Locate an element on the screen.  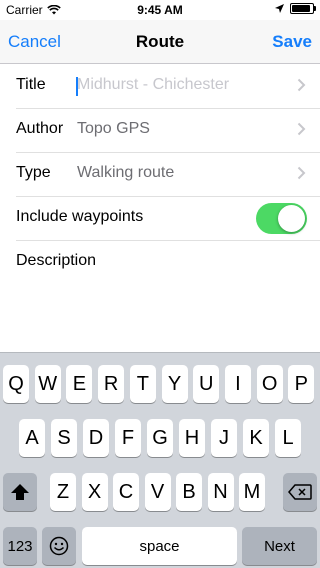
status-bar: Carrier 9:45 AM is located at coordinates (160, 10).